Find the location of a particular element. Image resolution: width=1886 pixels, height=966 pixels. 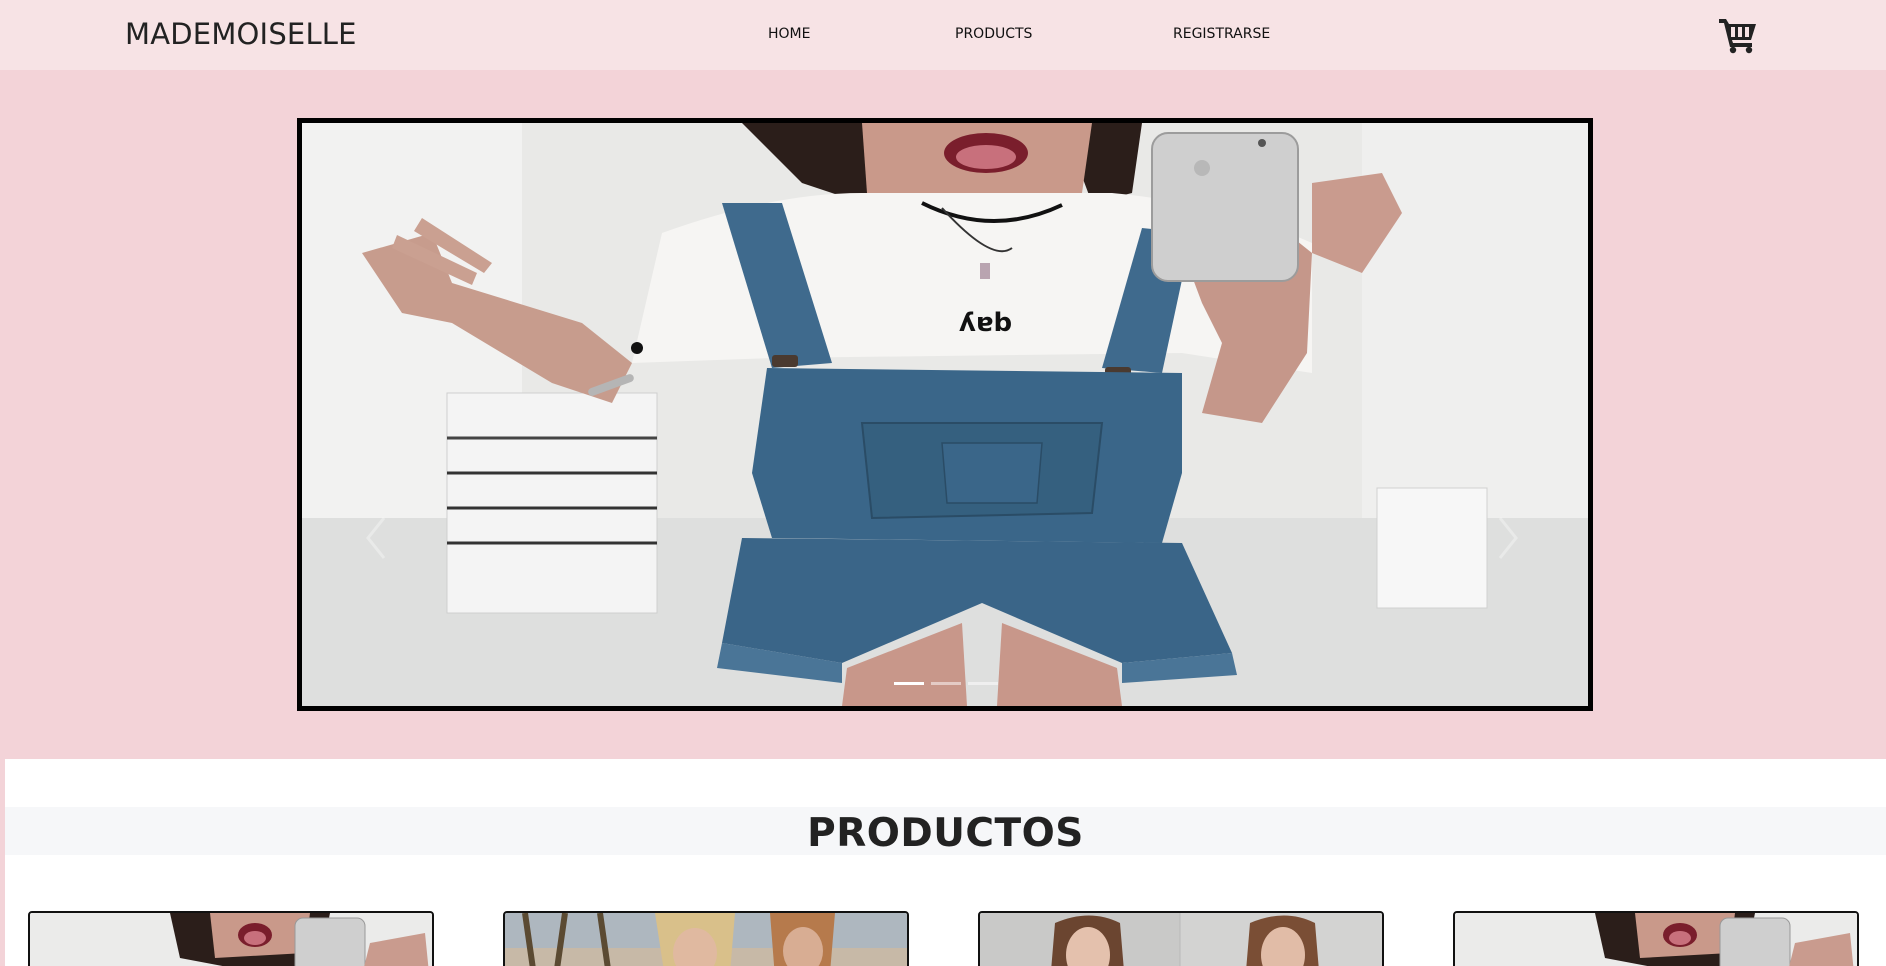

brand-logo: MADEMOISELLE is located at coordinates (241, 34).